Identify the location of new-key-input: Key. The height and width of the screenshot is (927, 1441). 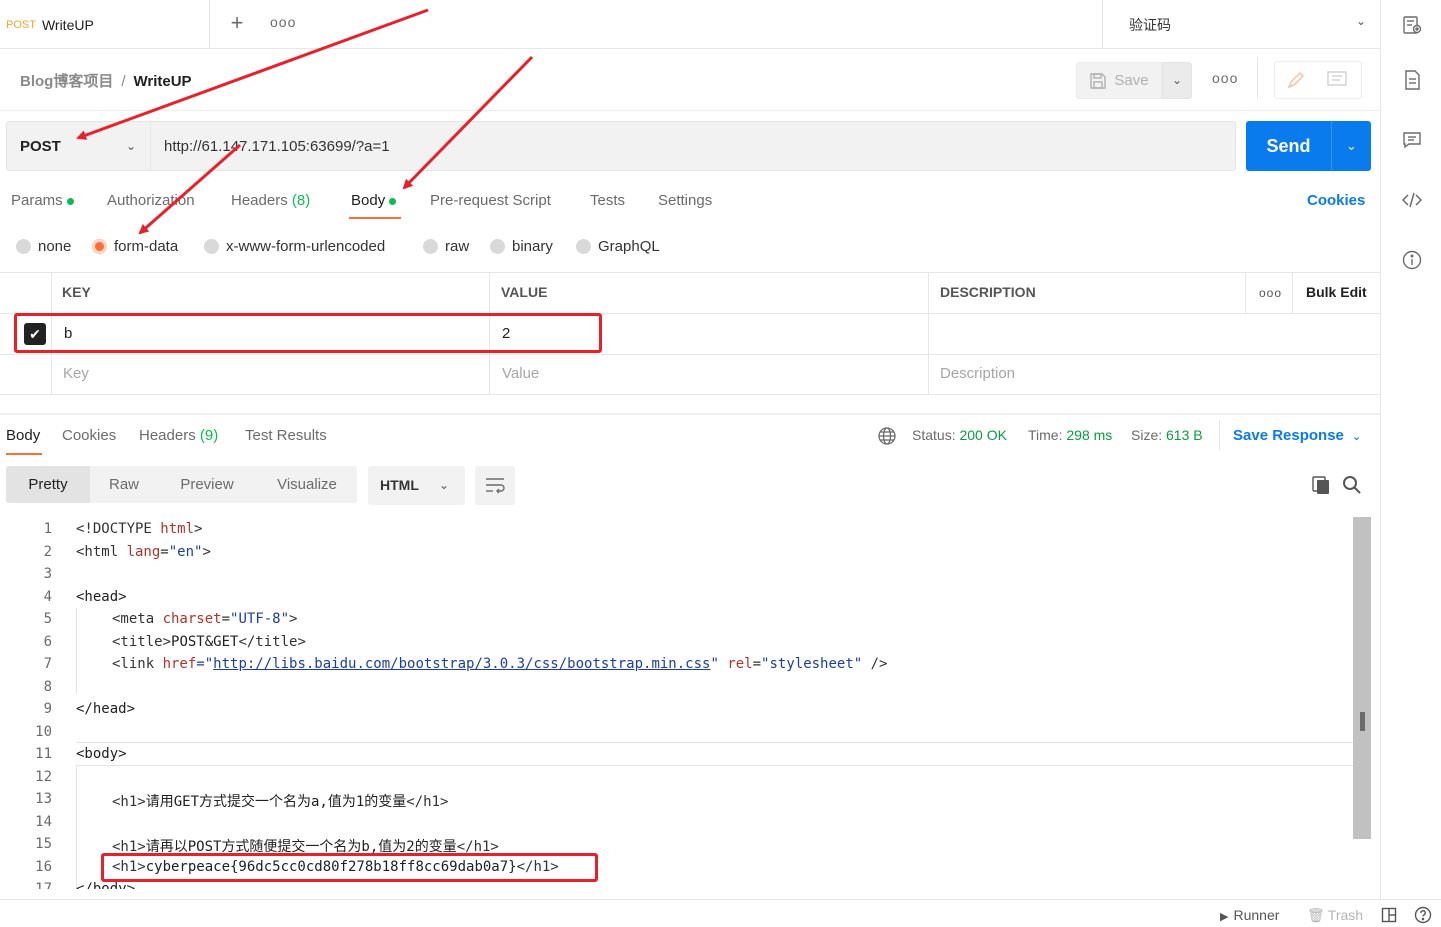
(76, 373).